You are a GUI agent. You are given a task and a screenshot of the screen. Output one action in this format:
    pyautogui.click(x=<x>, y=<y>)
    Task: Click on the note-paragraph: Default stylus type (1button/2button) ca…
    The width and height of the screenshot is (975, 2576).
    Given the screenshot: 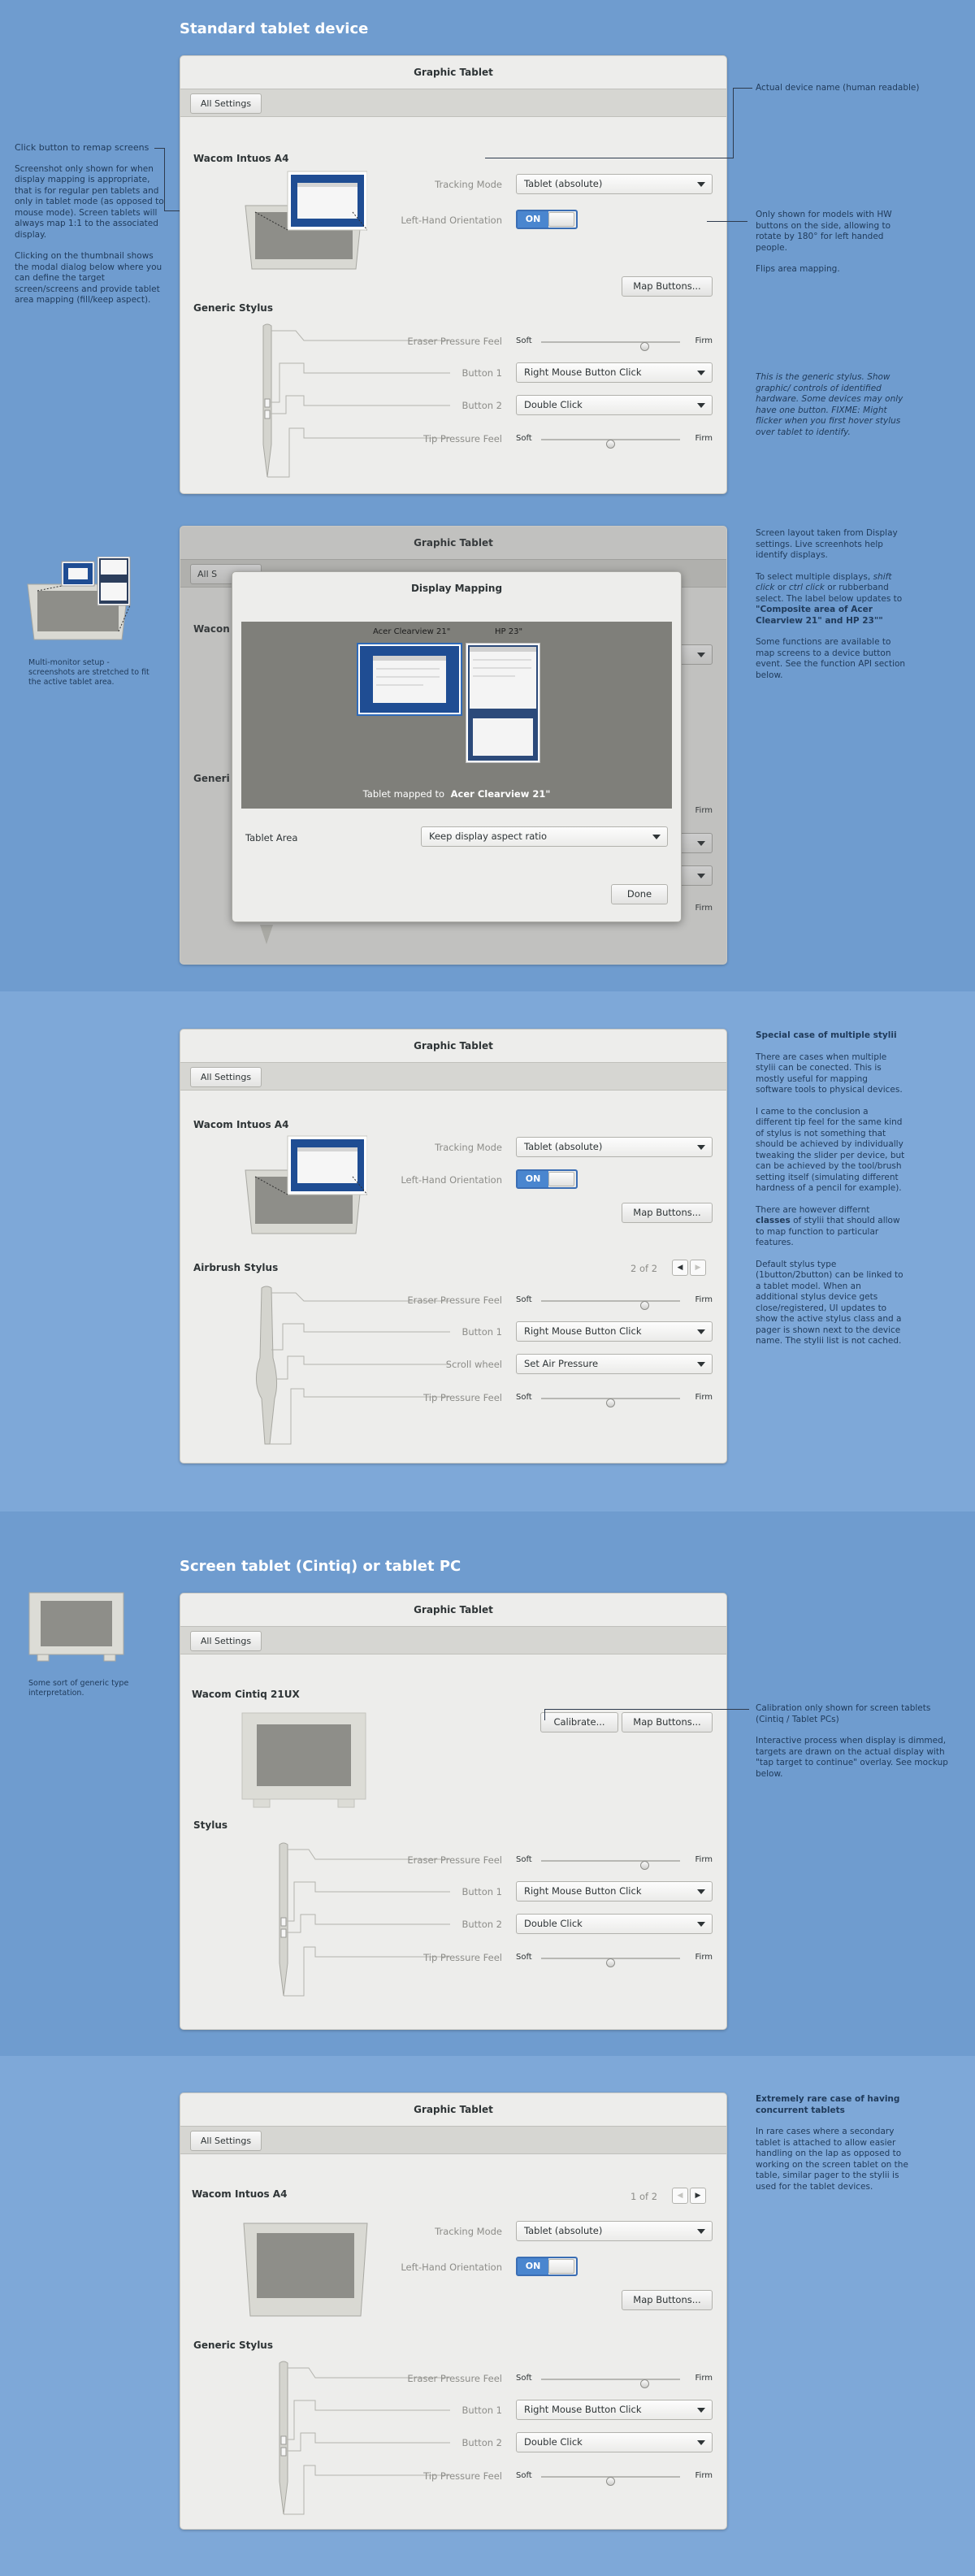 What is the action you would take?
    pyautogui.click(x=830, y=1303)
    